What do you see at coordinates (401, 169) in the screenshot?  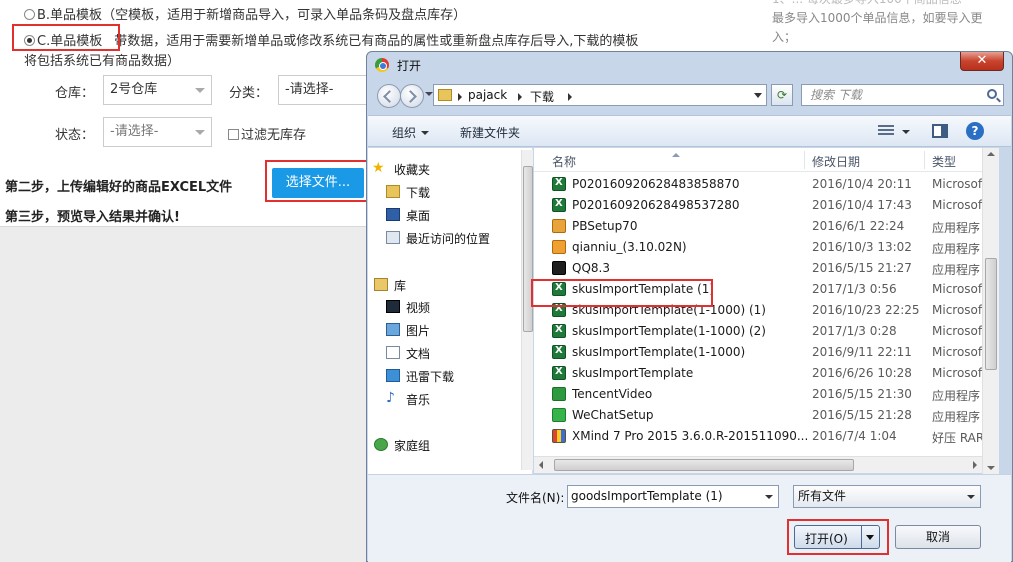 I see `nav-favorites: ★ 收藏夹` at bounding box center [401, 169].